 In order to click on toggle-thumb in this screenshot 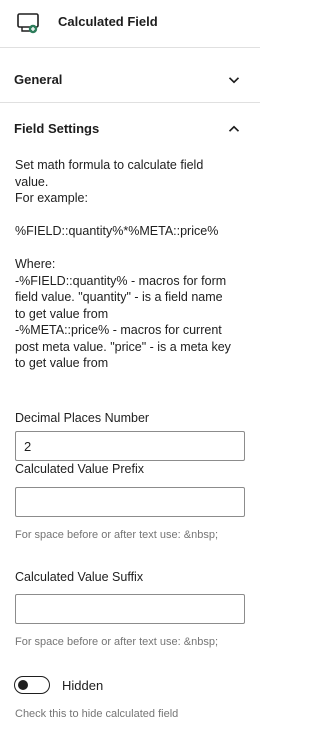, I will do `click(23, 684)`.